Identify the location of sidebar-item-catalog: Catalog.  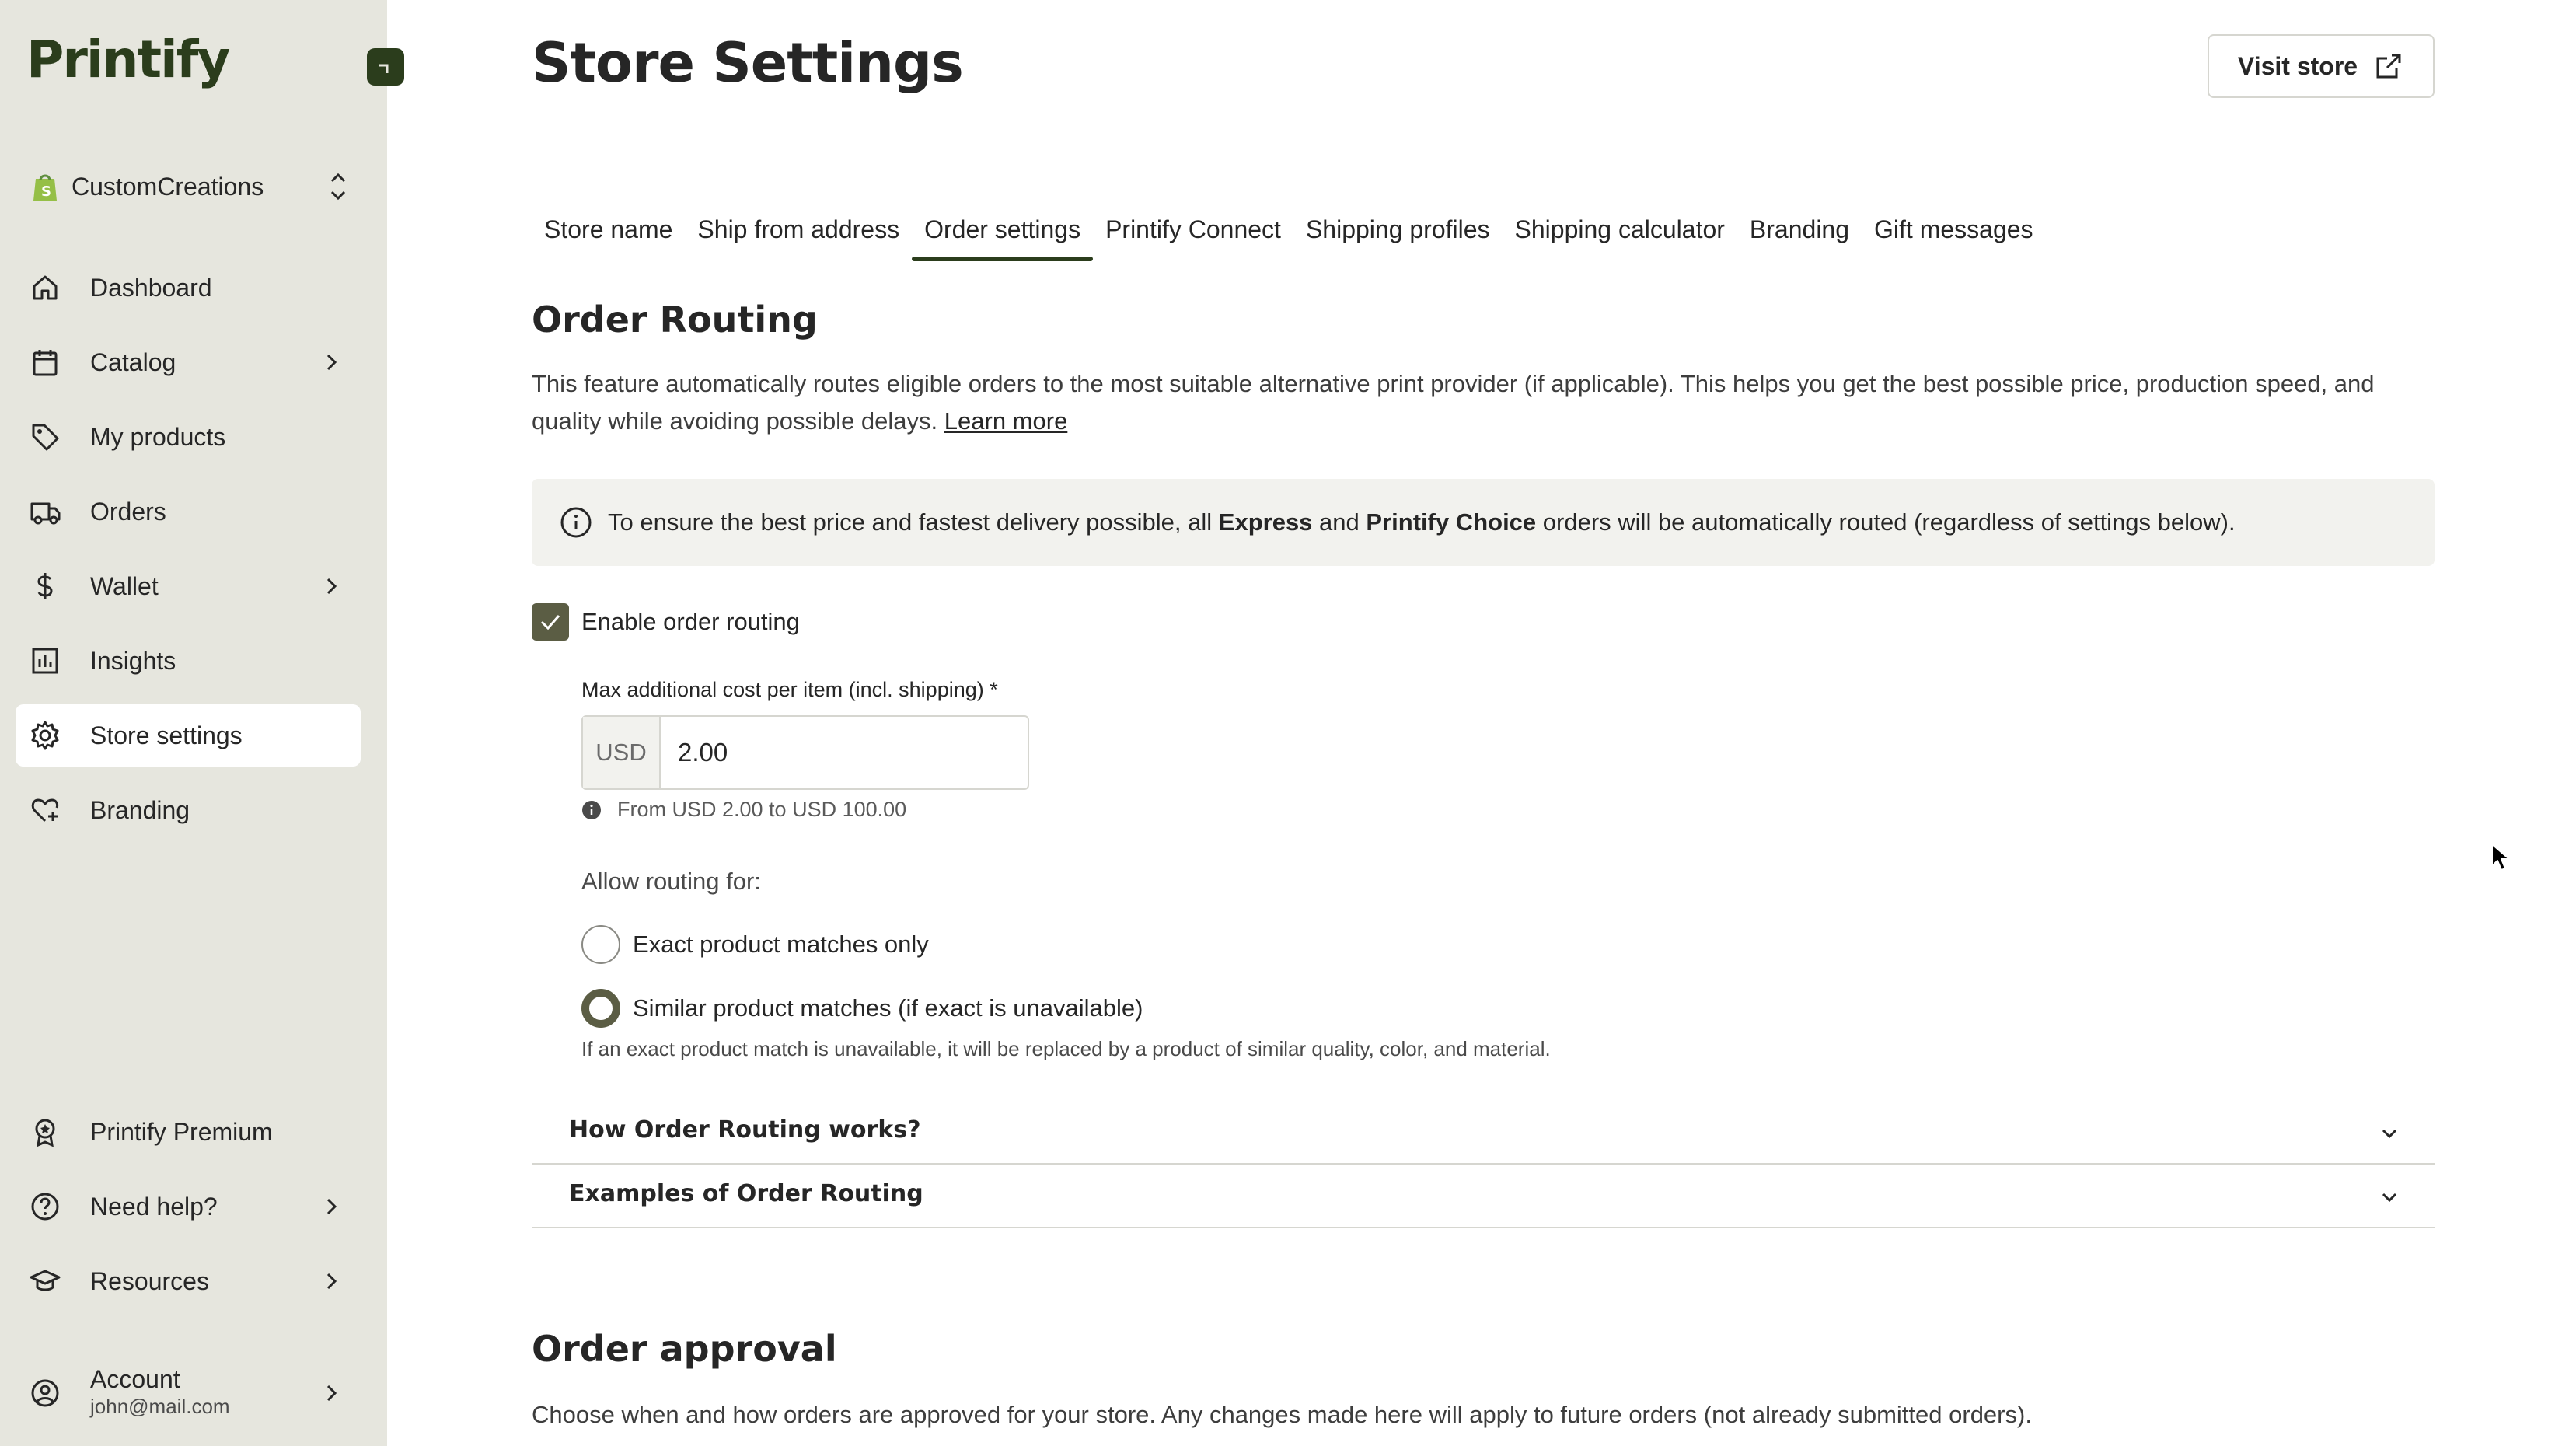
(189, 362).